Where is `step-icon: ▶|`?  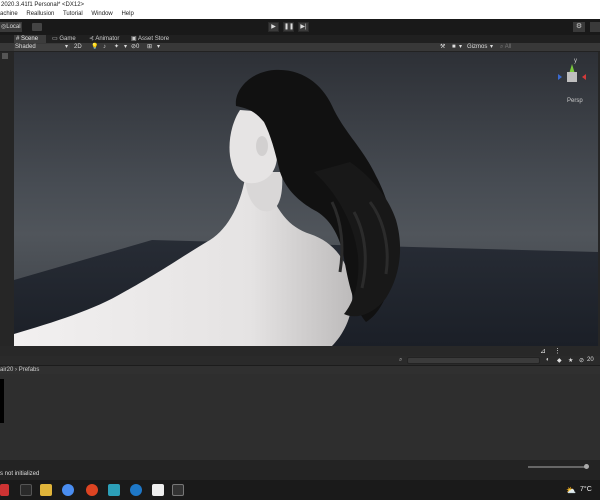
step-icon: ▶| is located at coordinates (303, 27).